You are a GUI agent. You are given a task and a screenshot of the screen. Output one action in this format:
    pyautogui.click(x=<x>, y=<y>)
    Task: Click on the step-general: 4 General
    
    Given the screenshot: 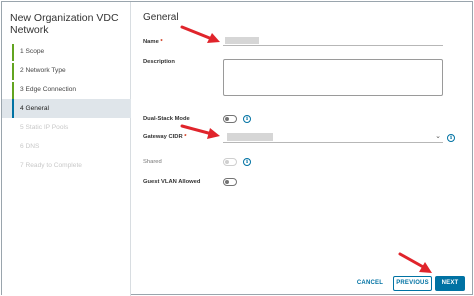 What is the action you would take?
    pyautogui.click(x=66, y=108)
    